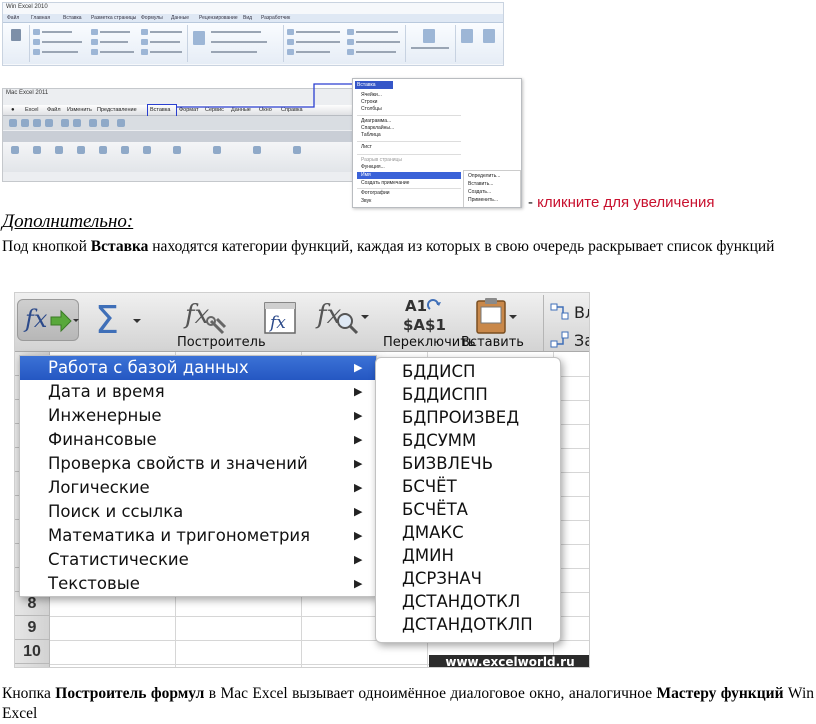  I want to click on enlarge-hint: - кликните для увеличения, so click(621, 202).